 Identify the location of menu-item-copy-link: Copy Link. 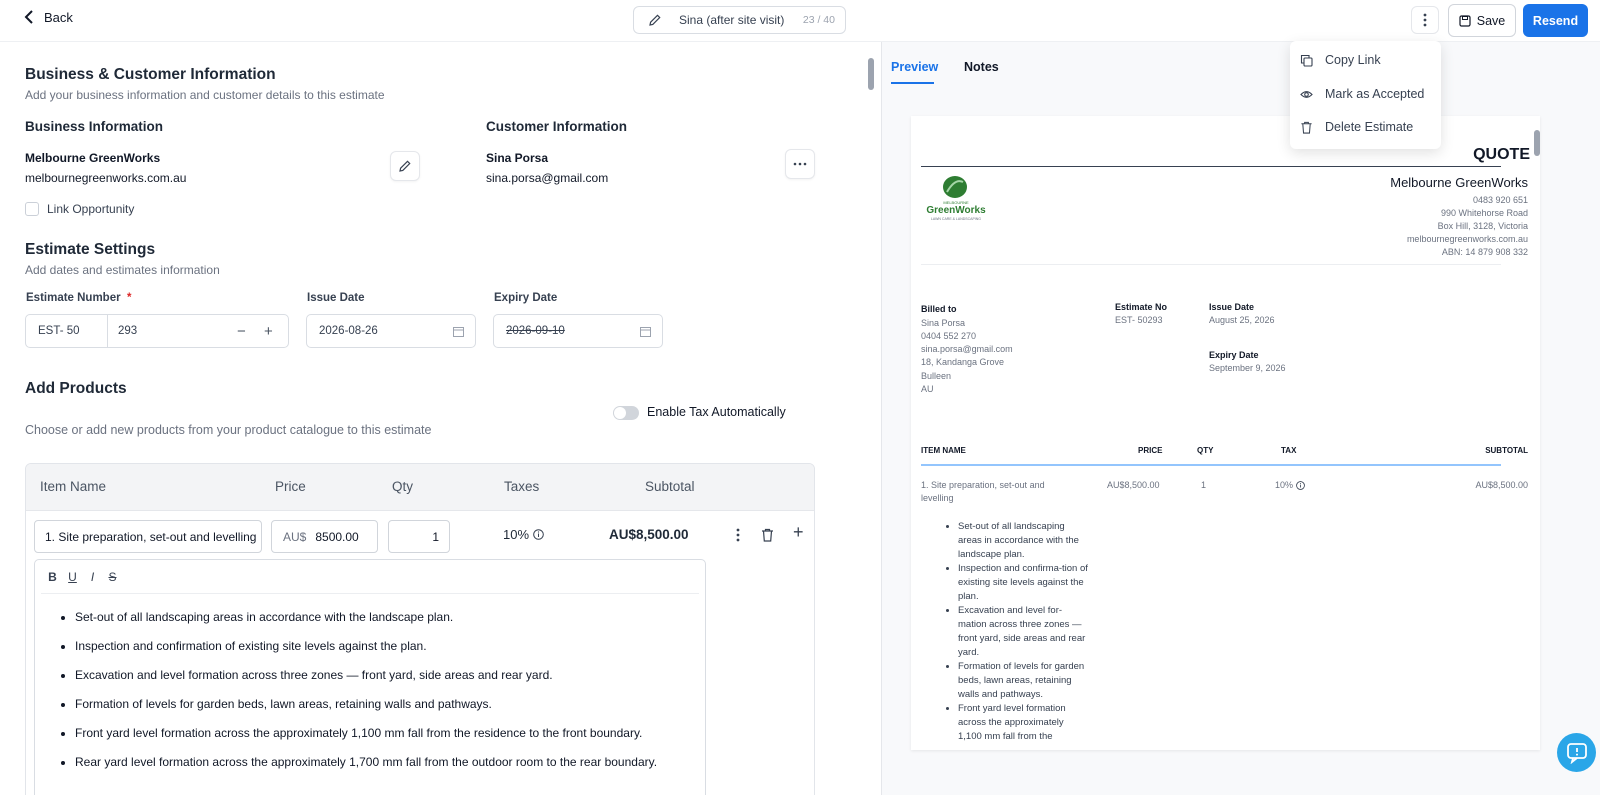
(1340, 60).